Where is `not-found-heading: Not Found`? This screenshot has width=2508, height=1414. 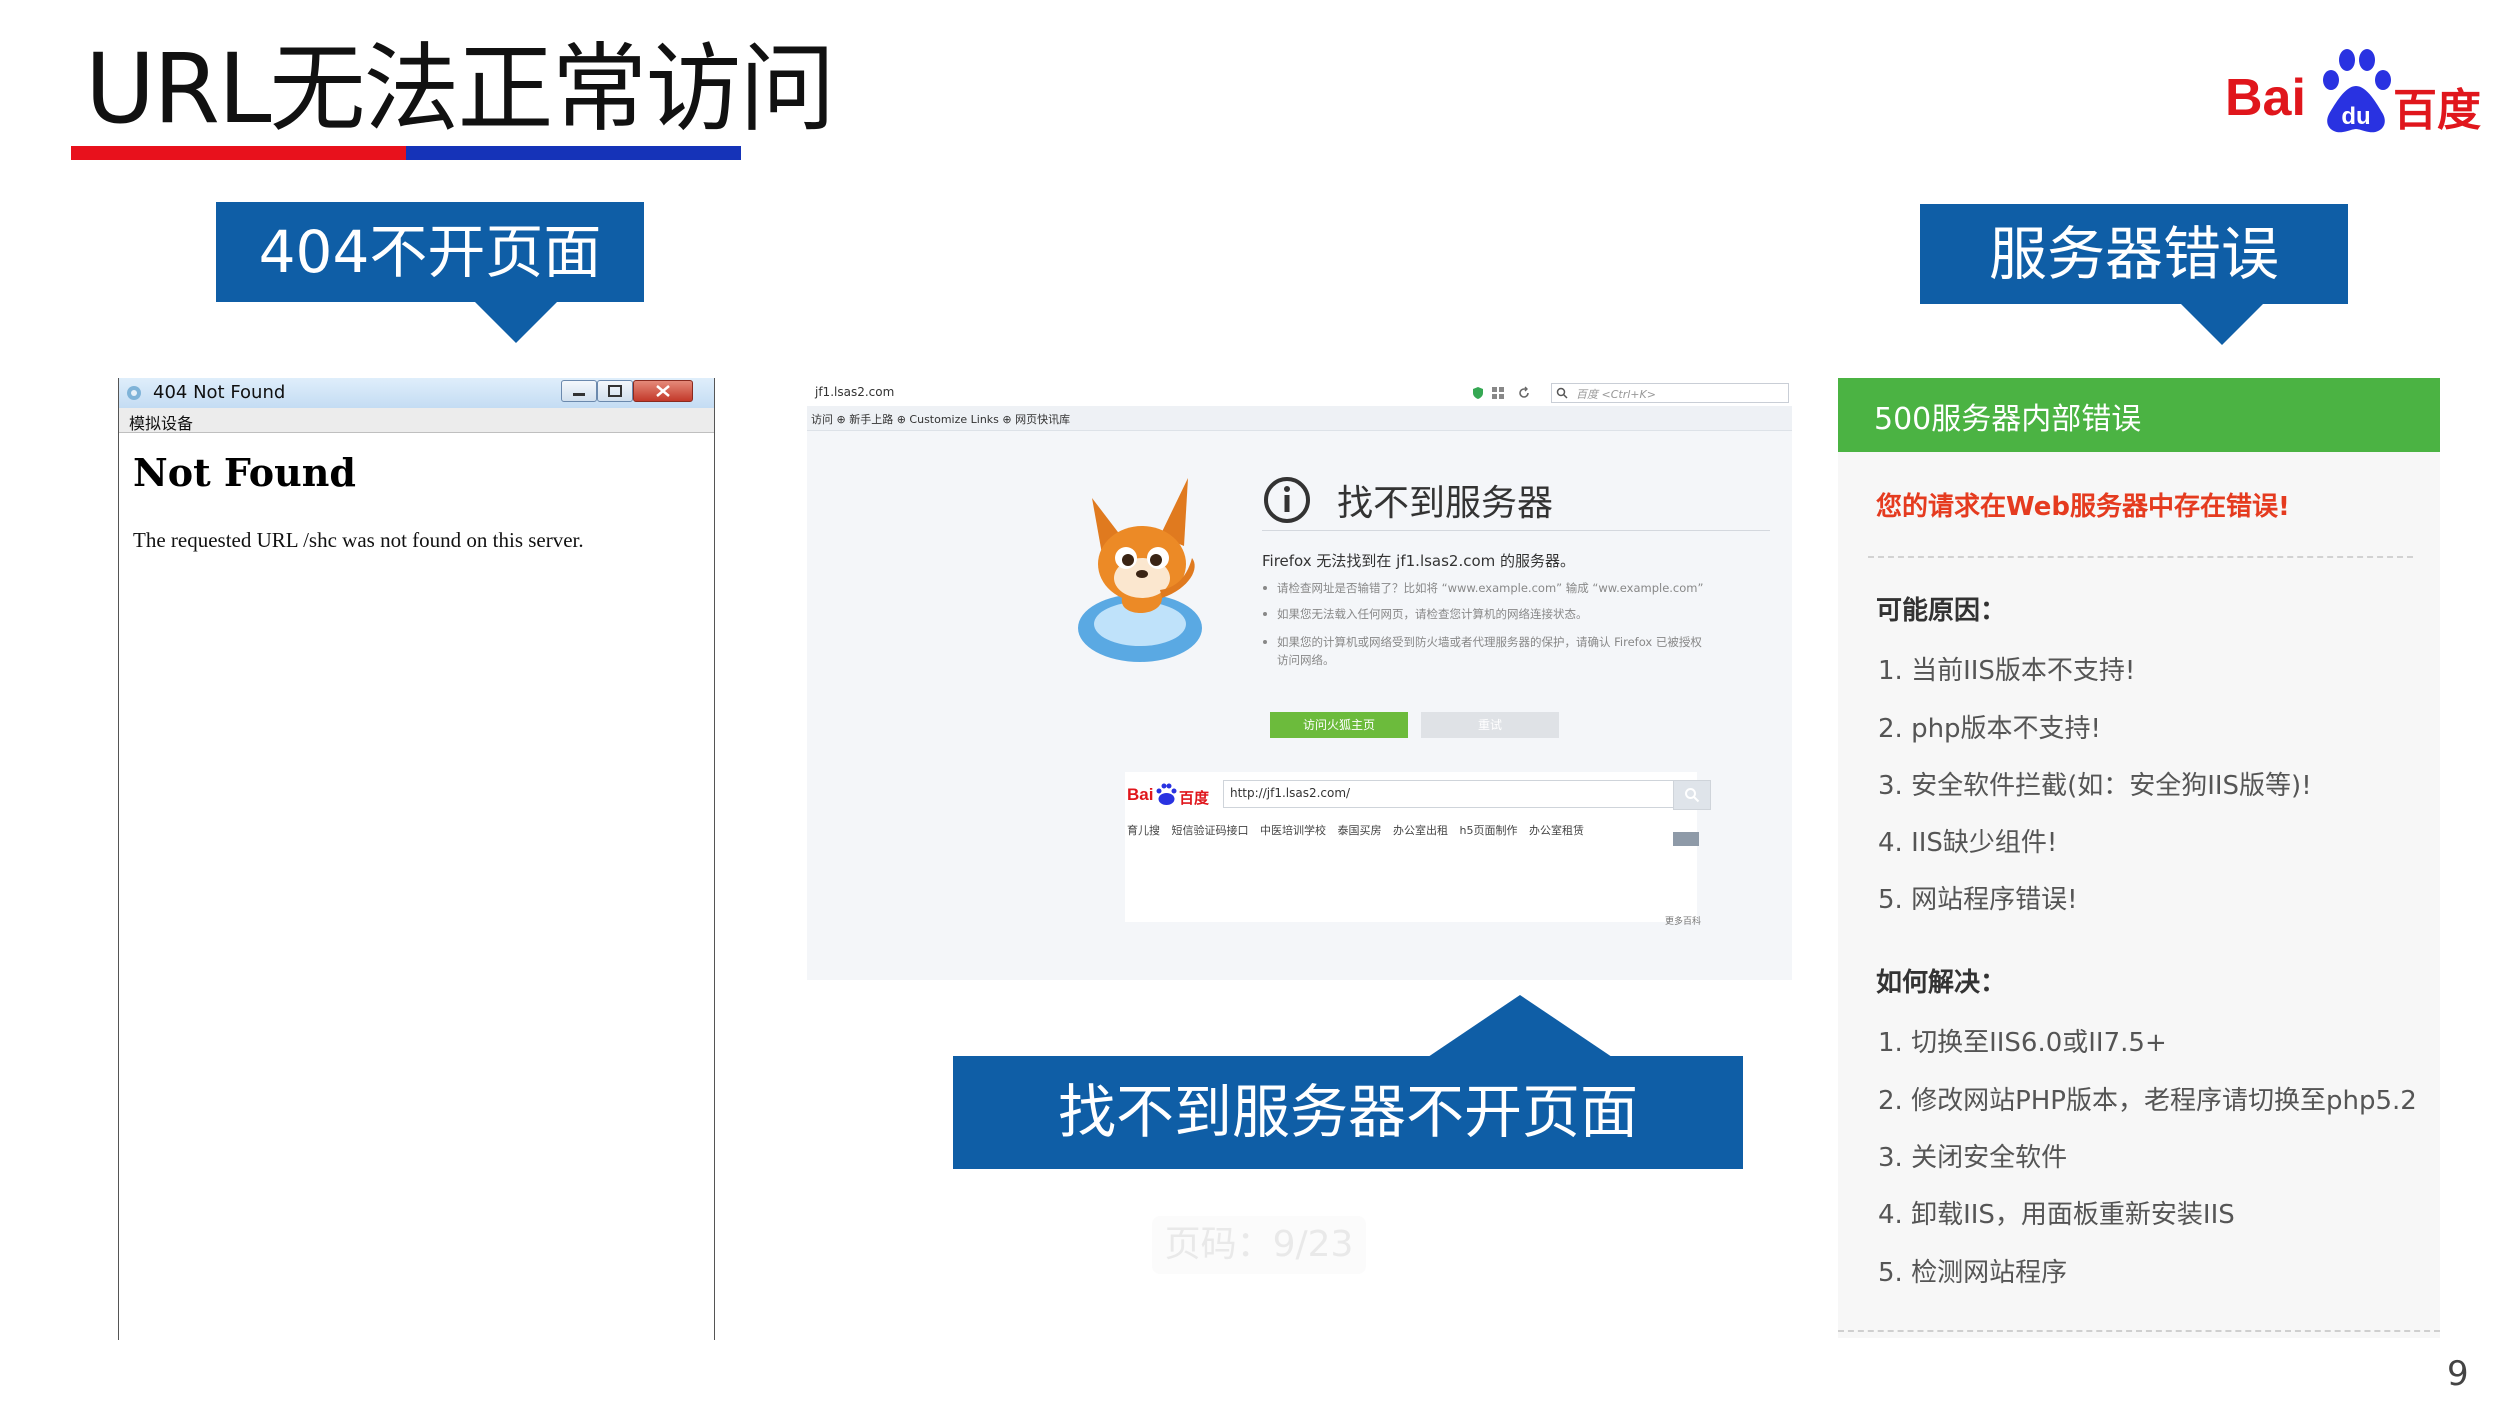
not-found-heading: Not Found is located at coordinates (244, 472).